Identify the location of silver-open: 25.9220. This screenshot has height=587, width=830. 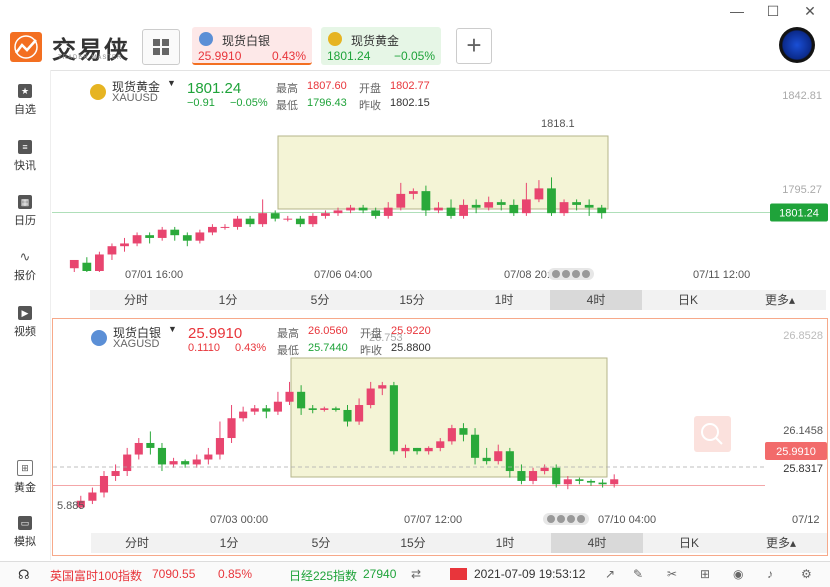
(411, 331).